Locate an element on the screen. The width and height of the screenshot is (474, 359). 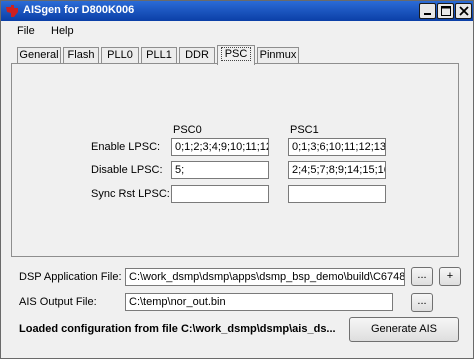
generate-ais-button: Generate AIS is located at coordinates (404, 329).